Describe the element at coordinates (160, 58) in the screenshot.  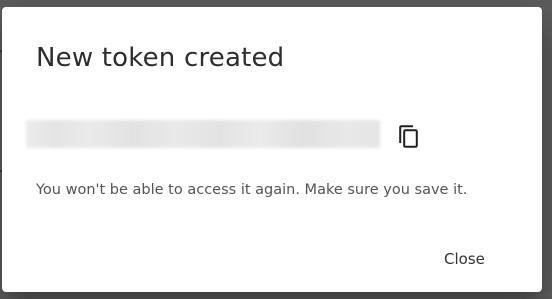
I see `dialog-title: New token created` at that location.